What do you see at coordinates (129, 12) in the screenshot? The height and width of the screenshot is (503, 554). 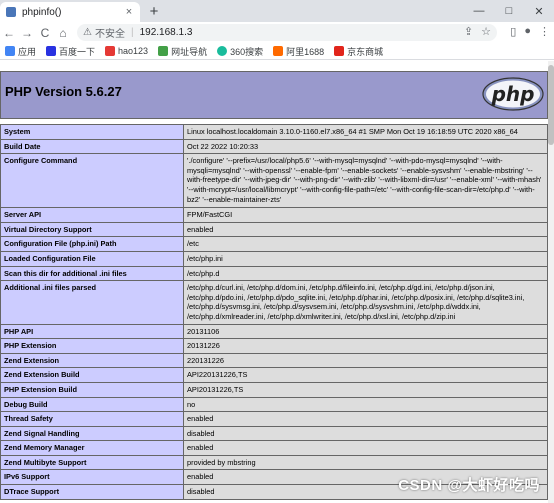 I see `tab-close-icon: ×` at bounding box center [129, 12].